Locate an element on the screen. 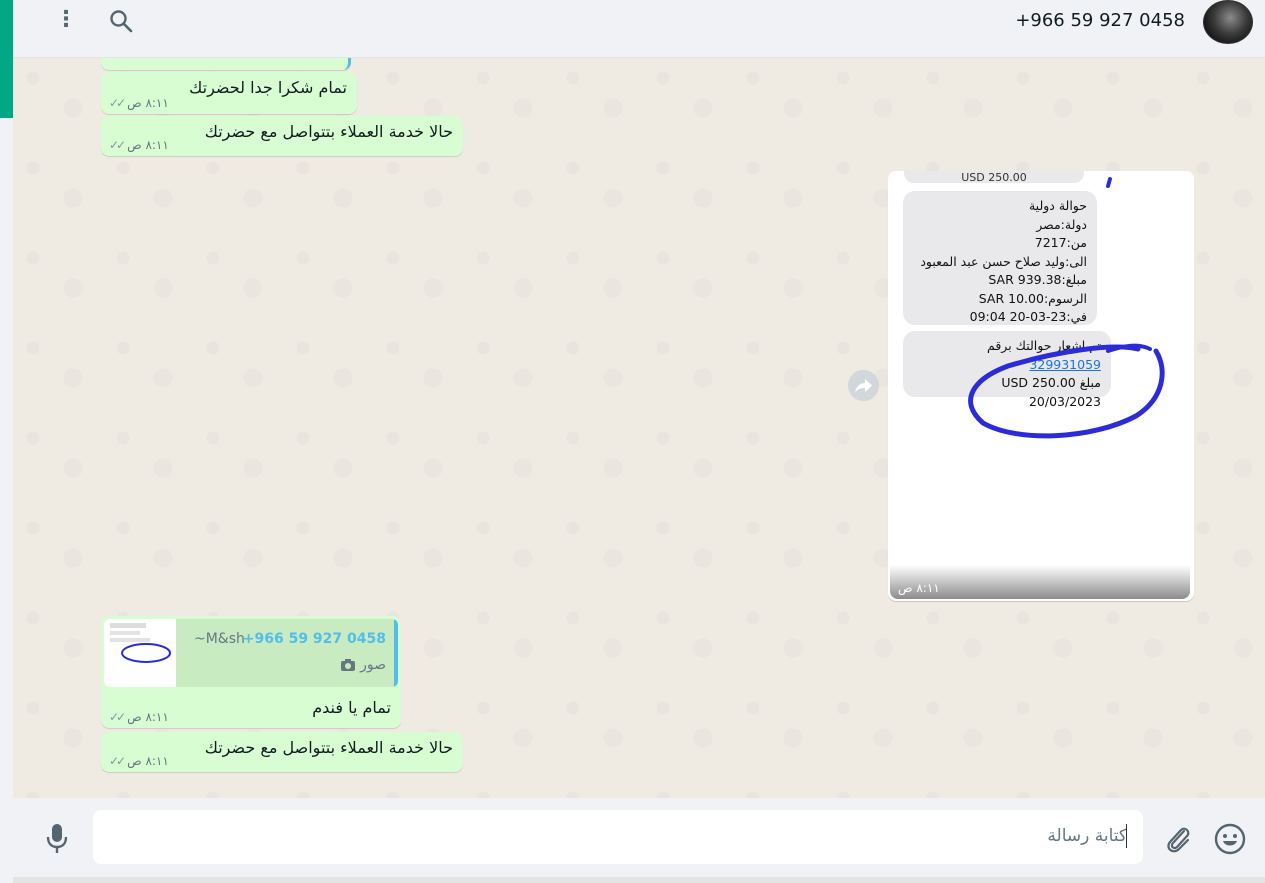  microphone-icon is located at coordinates (57, 839).